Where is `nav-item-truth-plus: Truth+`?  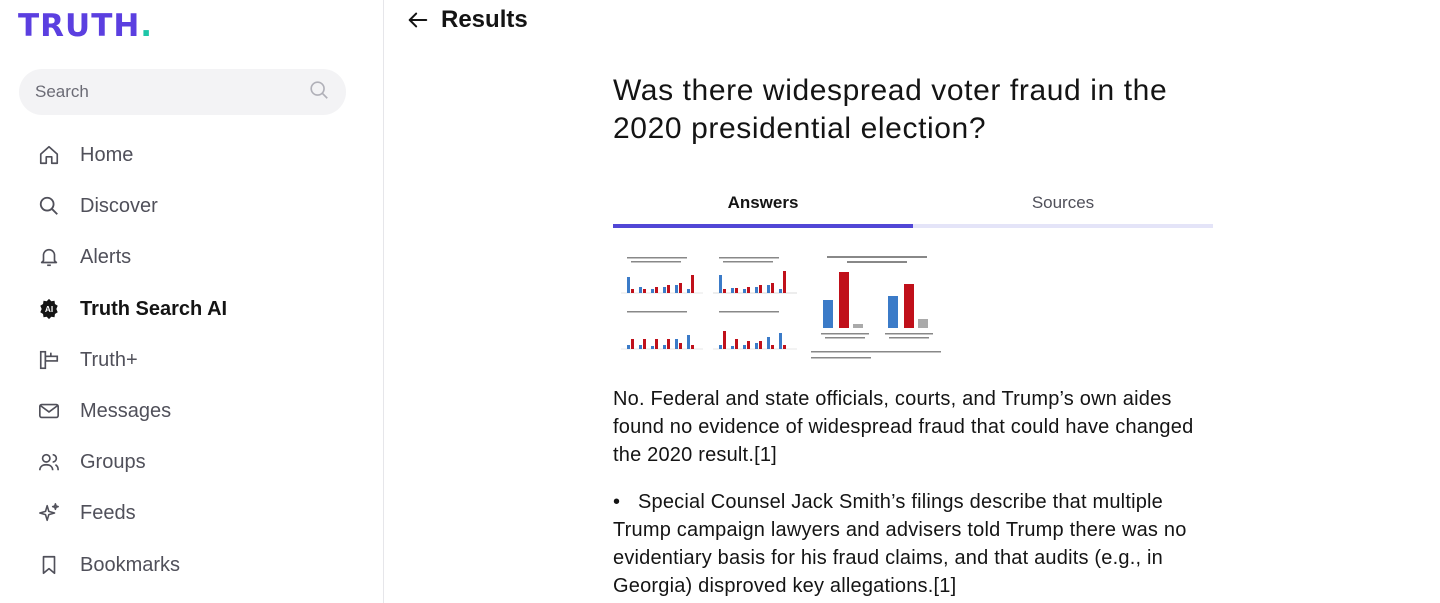
nav-item-truth-plus: Truth+ is located at coordinates (87, 360).